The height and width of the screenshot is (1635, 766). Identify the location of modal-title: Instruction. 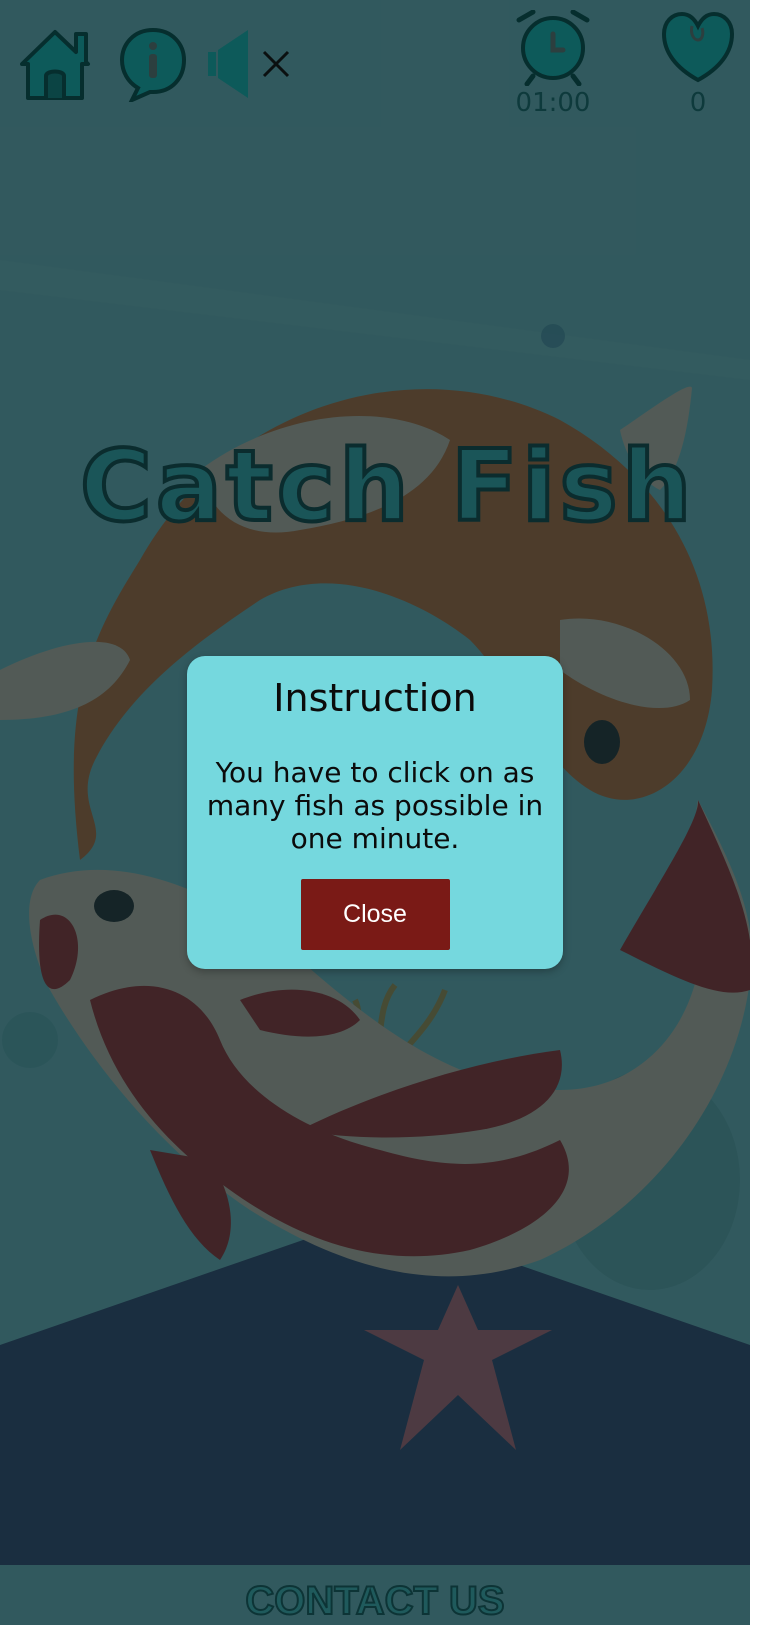
(375, 698).